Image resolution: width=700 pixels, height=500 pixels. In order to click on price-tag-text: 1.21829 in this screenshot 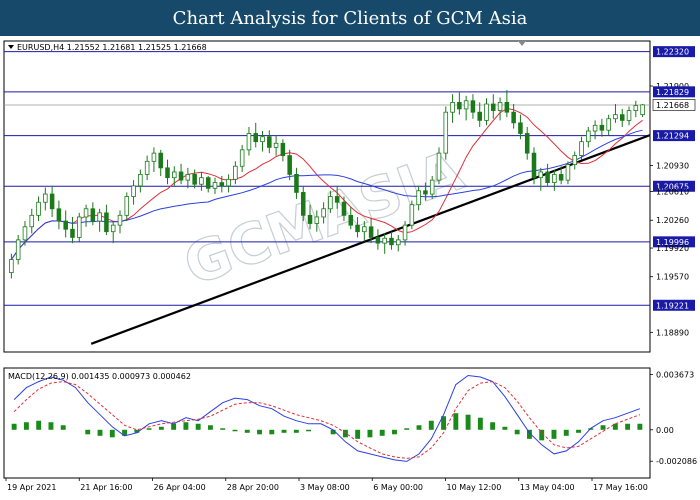, I will do `click(672, 92)`.